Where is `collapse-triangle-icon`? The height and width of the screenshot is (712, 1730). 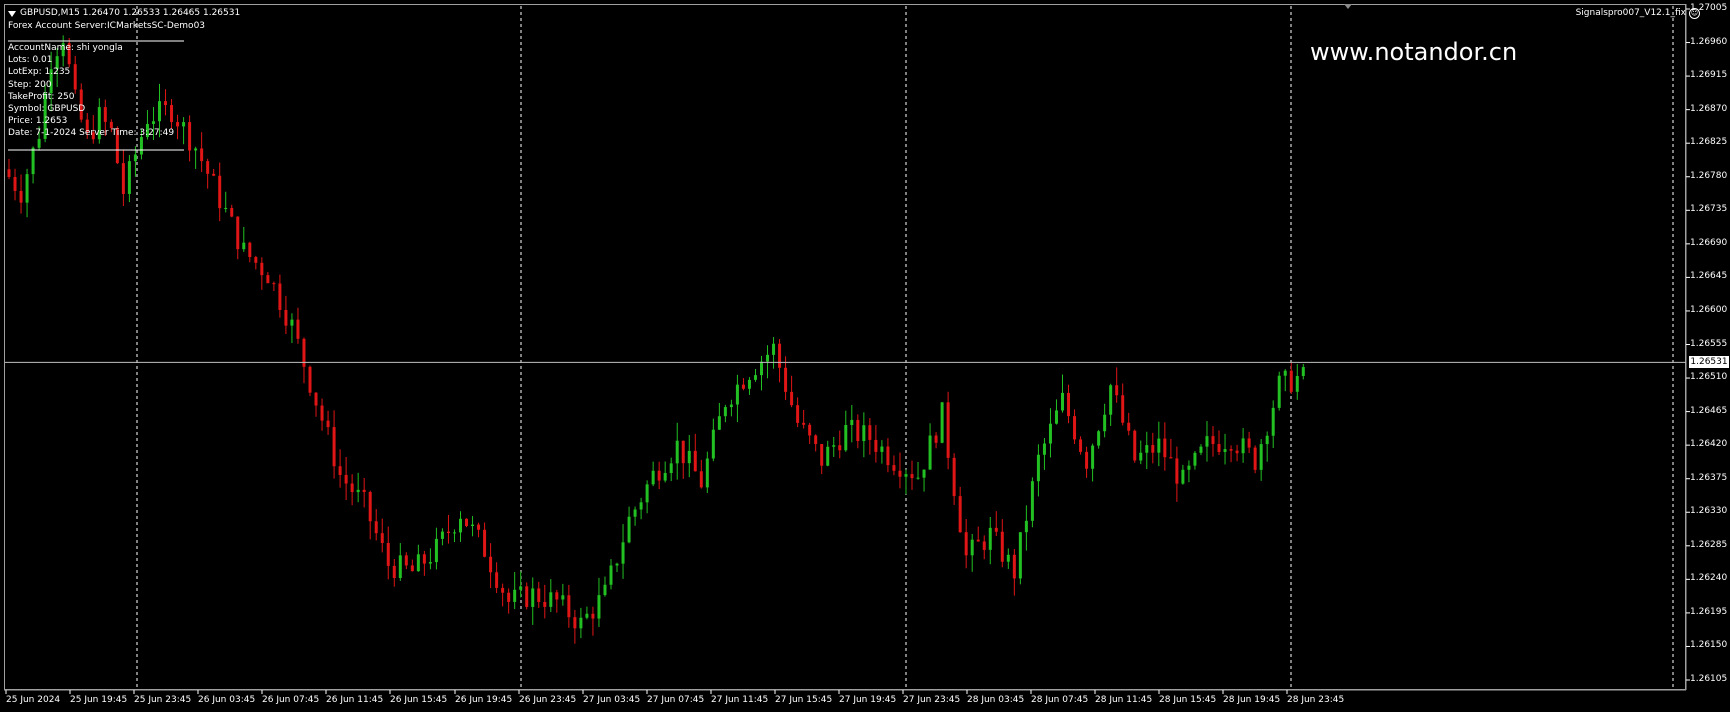
collapse-triangle-icon is located at coordinates (12, 13).